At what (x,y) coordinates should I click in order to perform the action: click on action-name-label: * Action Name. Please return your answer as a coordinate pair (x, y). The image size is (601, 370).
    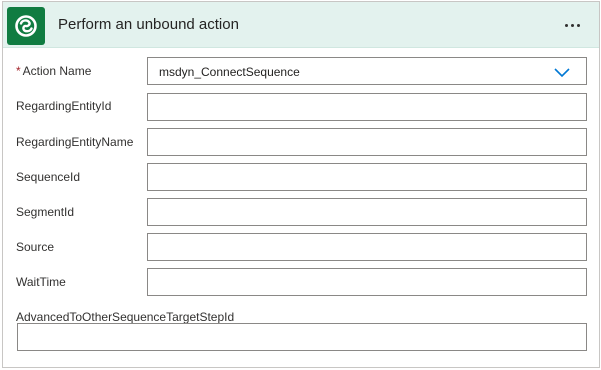
    Looking at the image, I should click on (53, 71).